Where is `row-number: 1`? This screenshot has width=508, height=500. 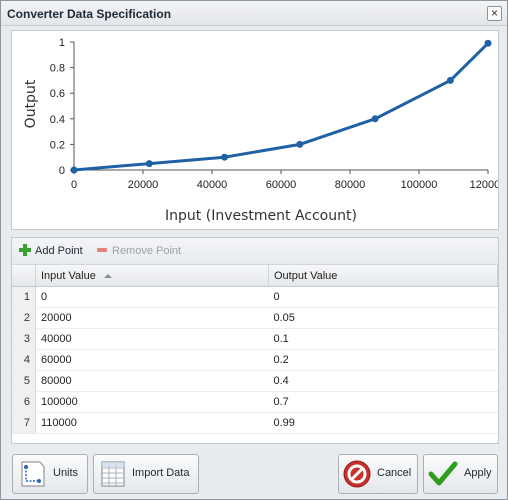
row-number: 1 is located at coordinates (24, 297).